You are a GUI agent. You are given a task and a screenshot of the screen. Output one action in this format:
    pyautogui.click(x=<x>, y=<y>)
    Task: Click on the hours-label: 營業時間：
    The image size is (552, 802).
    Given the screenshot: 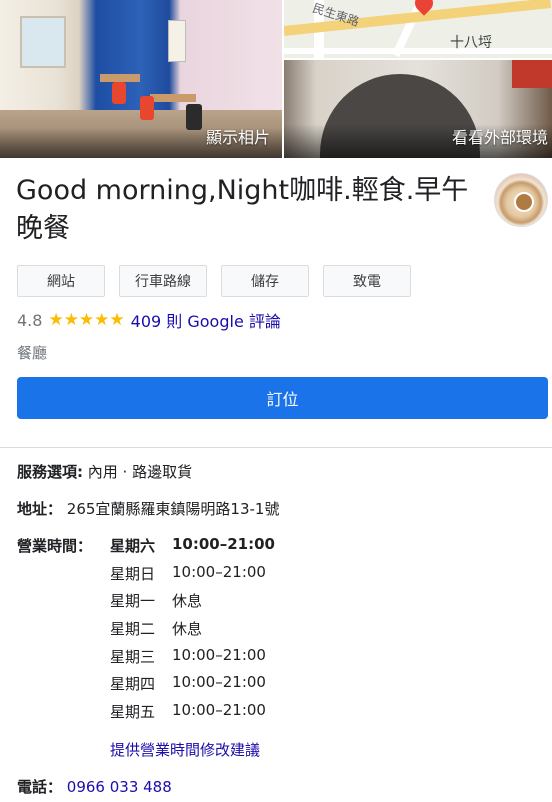 What is the action you would take?
    pyautogui.click(x=55, y=546)
    